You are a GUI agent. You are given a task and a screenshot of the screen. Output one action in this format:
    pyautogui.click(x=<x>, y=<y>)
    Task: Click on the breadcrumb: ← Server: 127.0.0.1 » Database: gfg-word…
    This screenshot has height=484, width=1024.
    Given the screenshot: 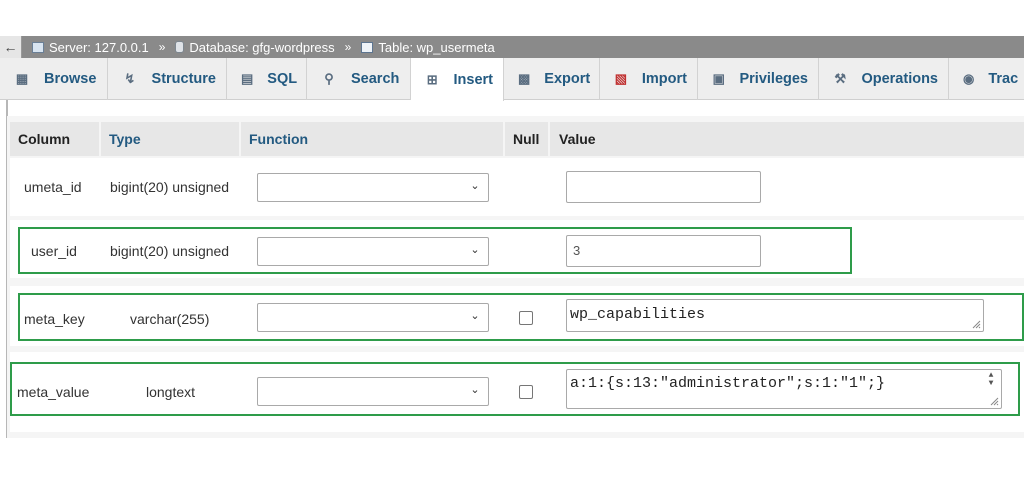 What is the action you would take?
    pyautogui.click(x=512, y=47)
    